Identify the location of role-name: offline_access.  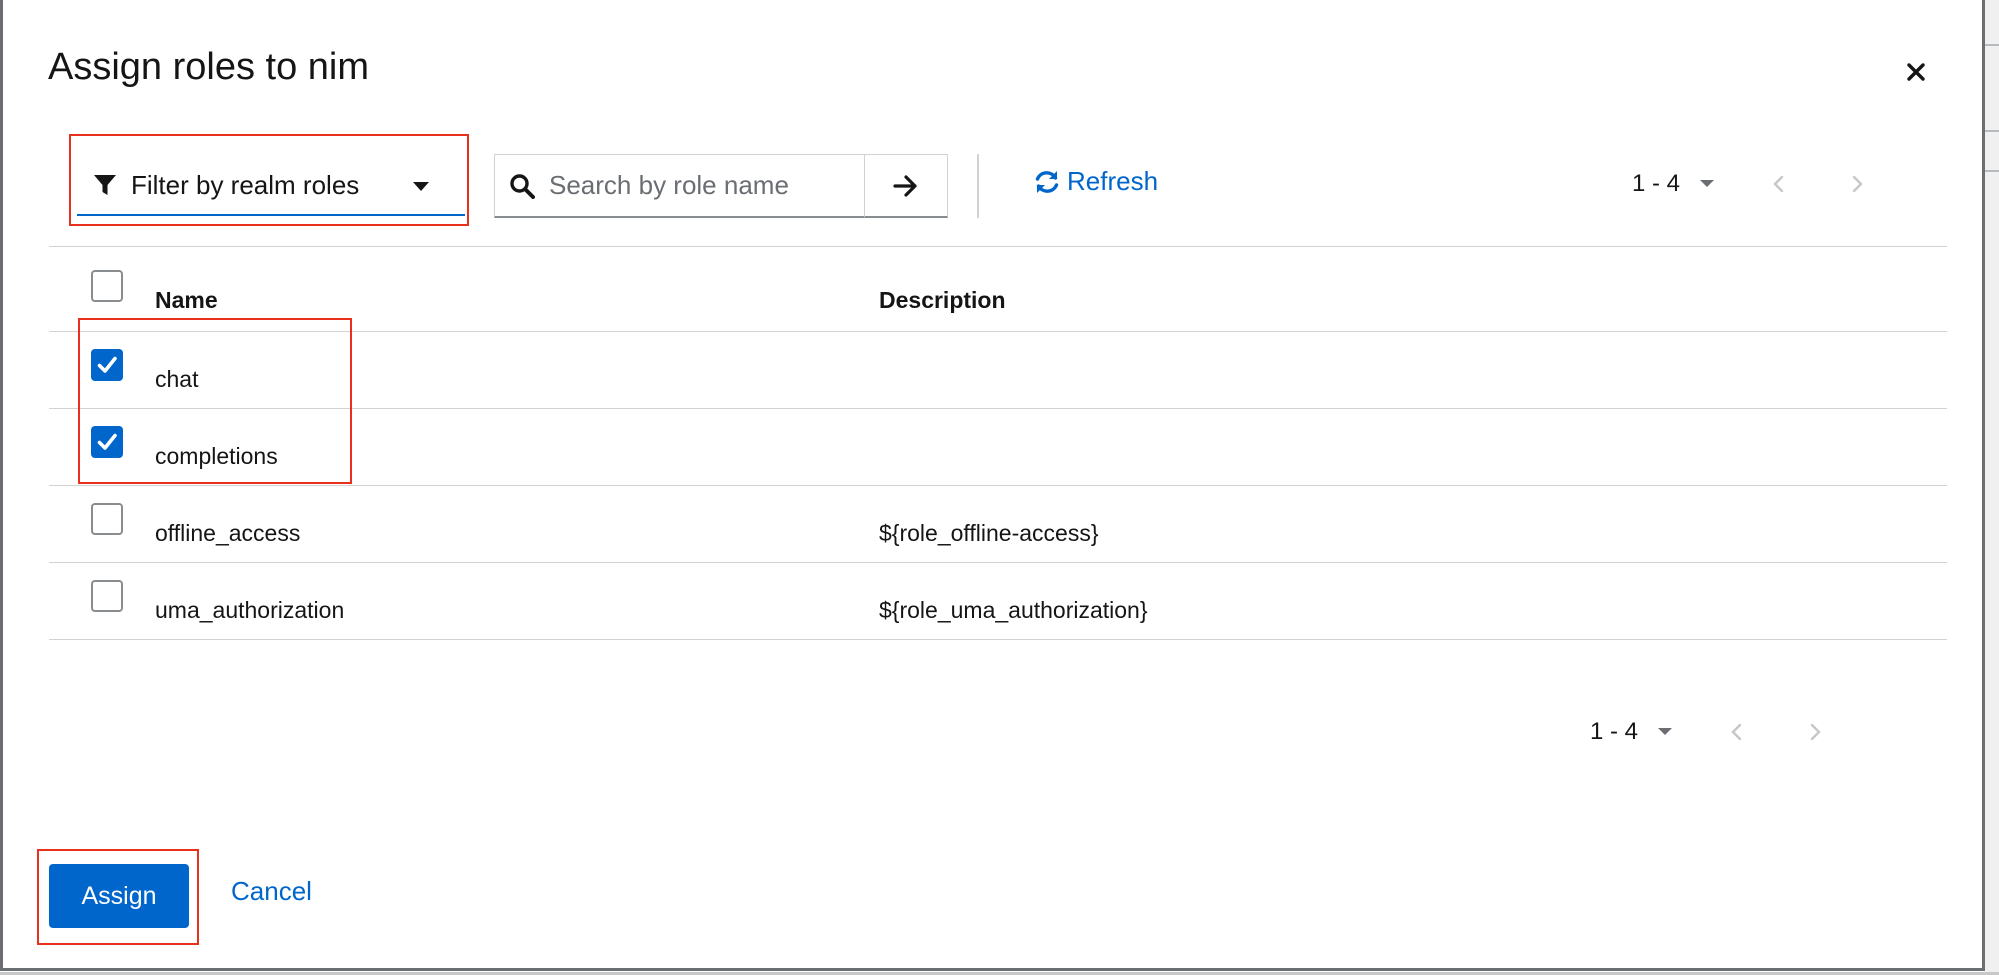
(228, 533).